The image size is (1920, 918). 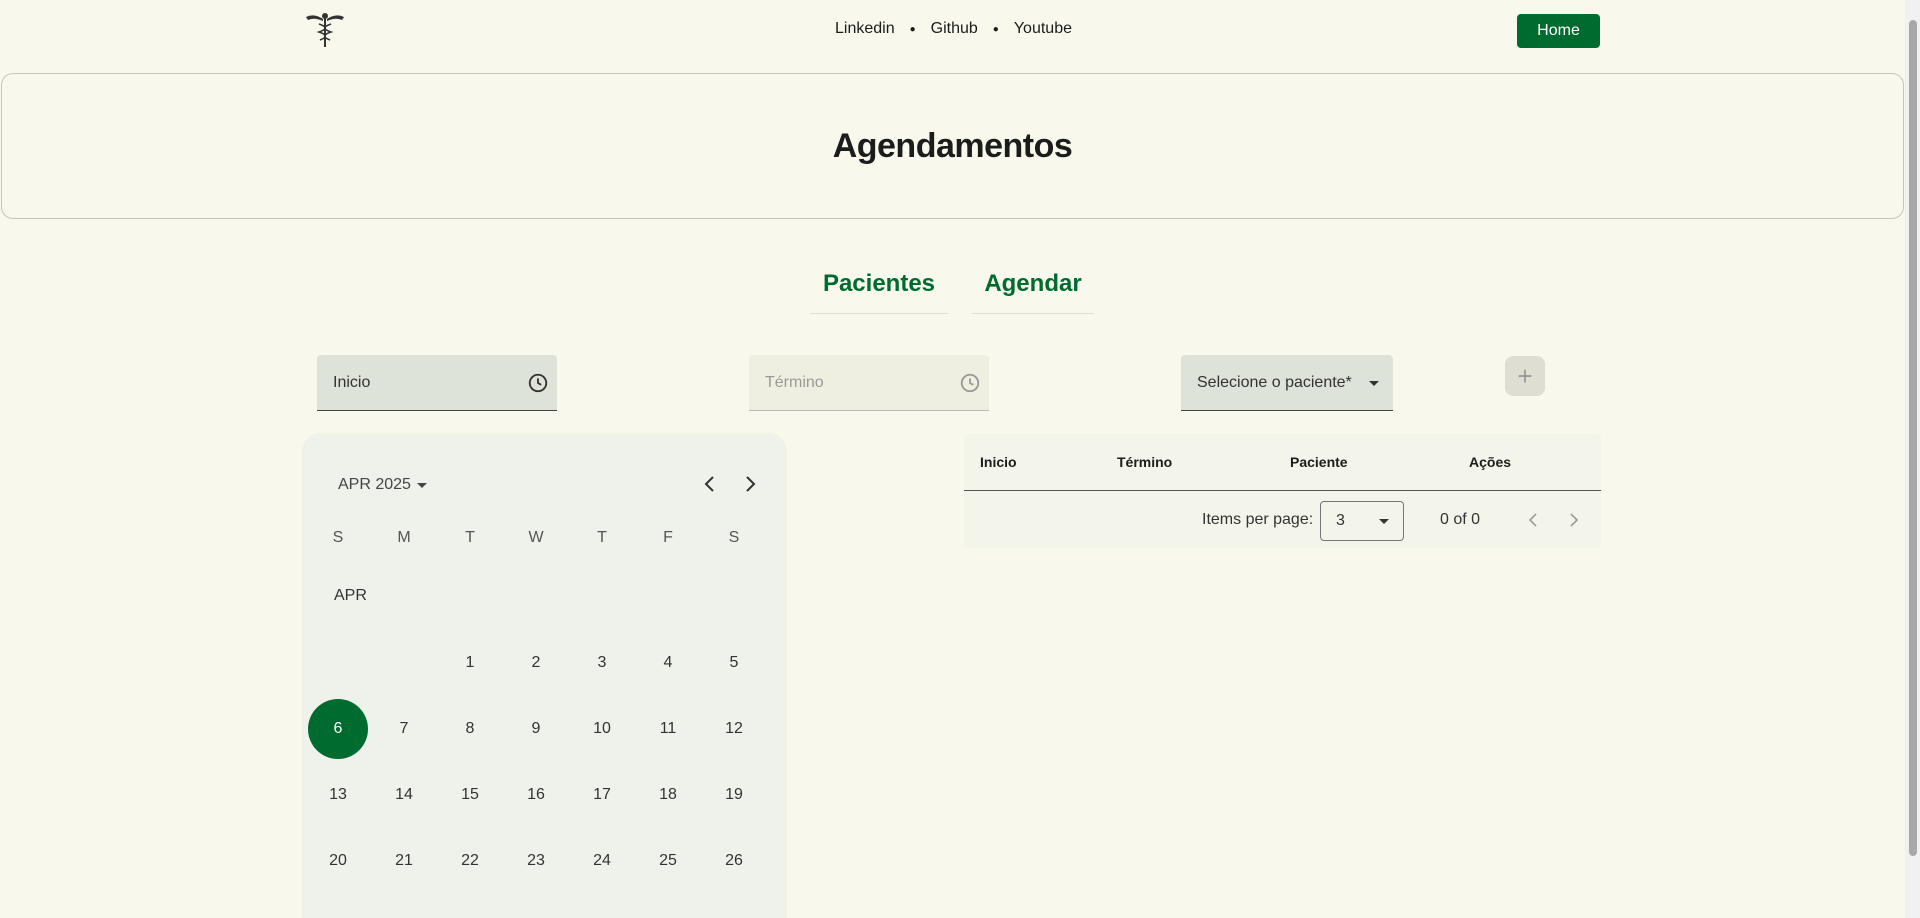 I want to click on paginator-range: 0 of 0, so click(x=1460, y=519).